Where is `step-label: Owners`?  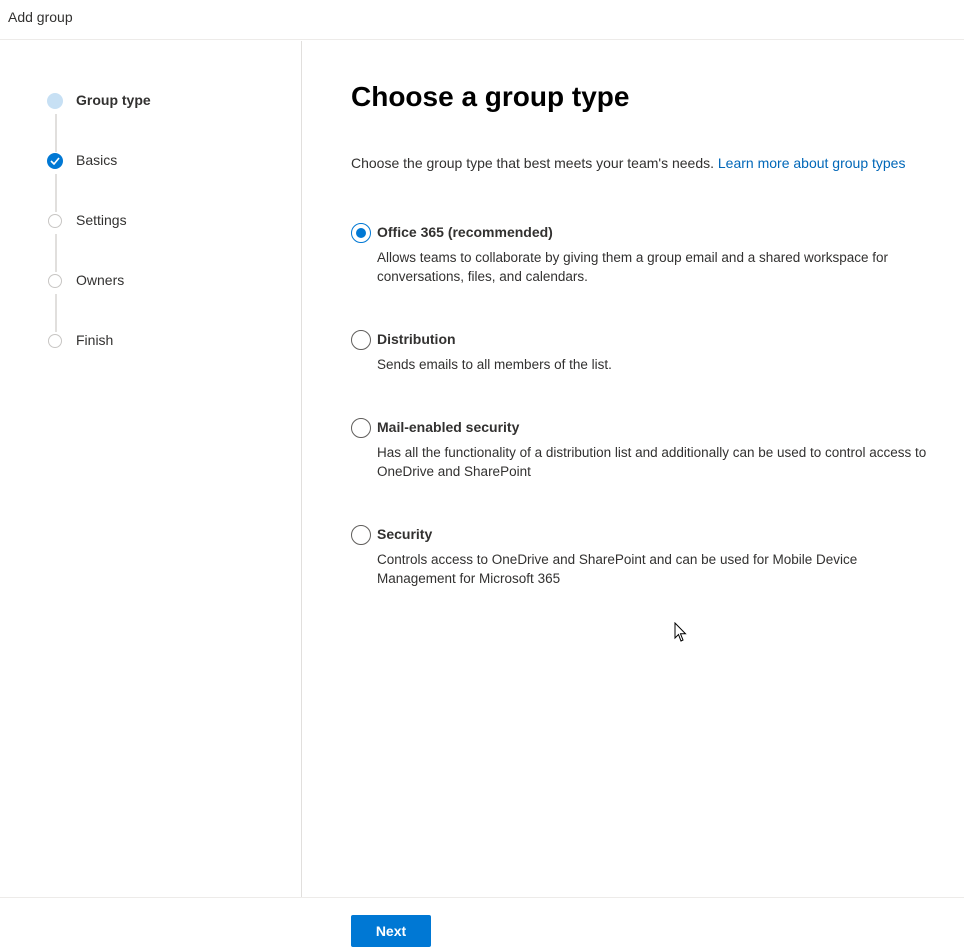 step-label: Owners is located at coordinates (100, 280).